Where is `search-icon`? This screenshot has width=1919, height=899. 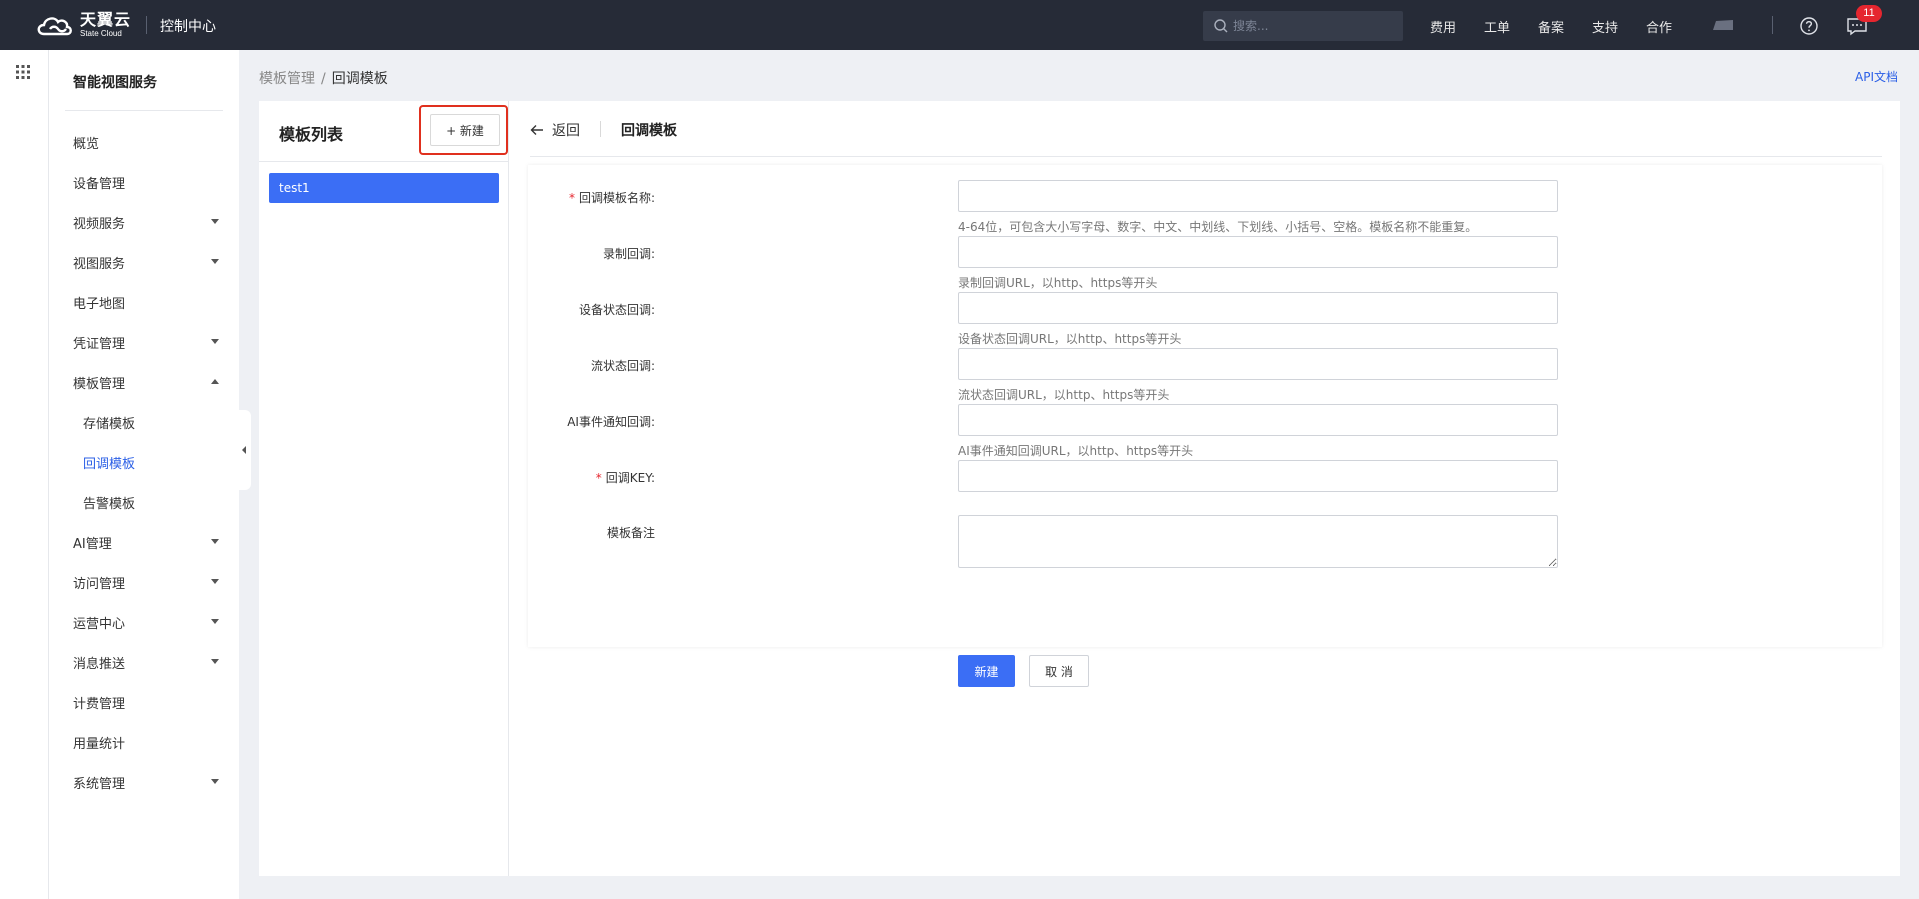 search-icon is located at coordinates (1221, 26).